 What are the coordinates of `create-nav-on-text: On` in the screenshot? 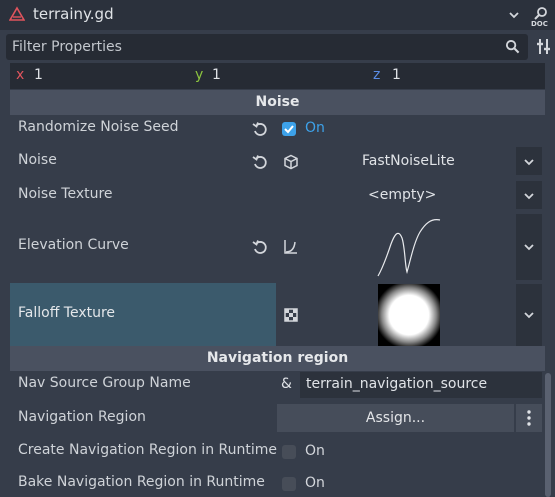 It's located at (315, 451).